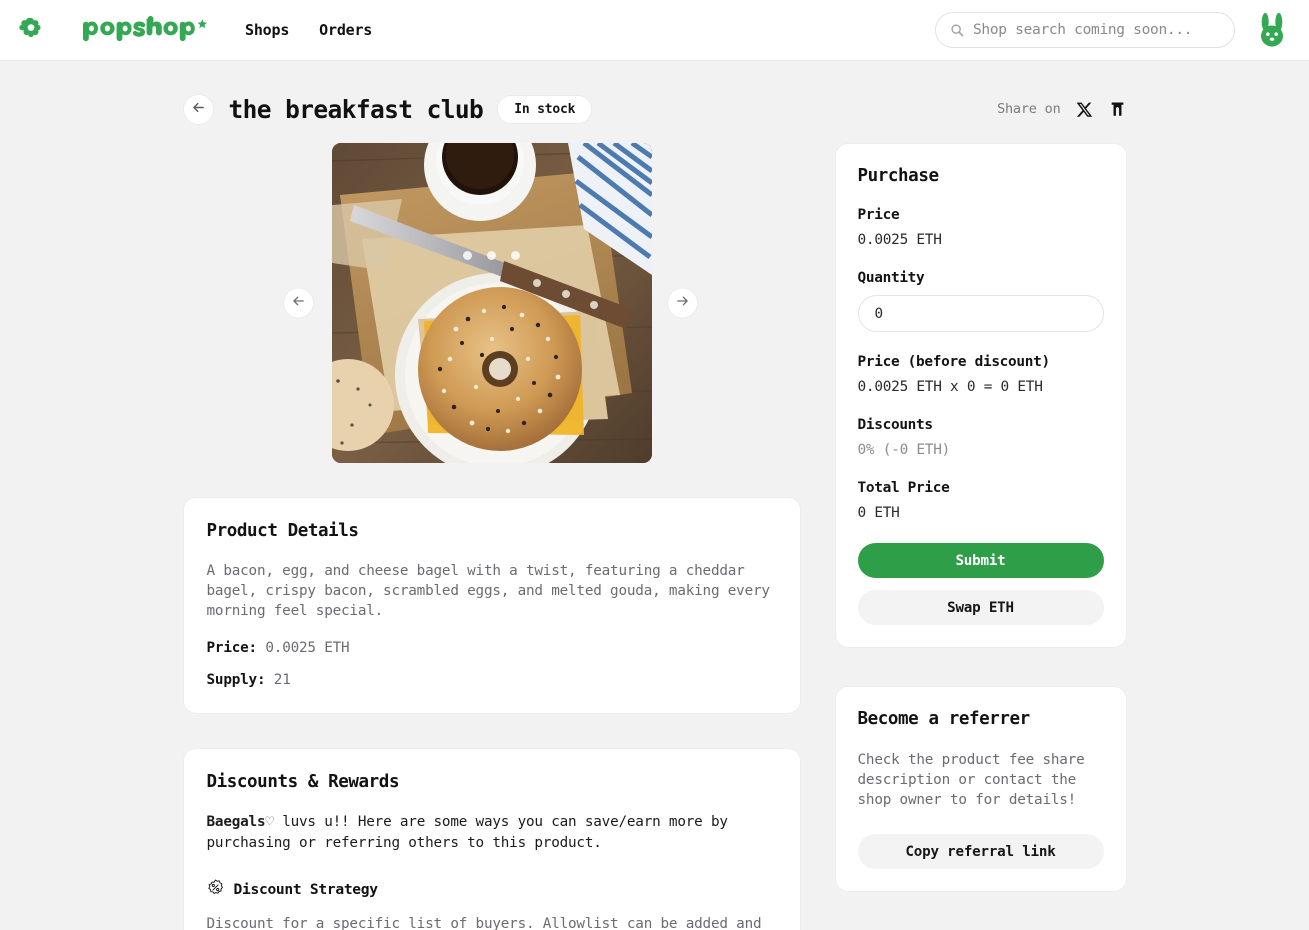 Image resolution: width=1309 pixels, height=930 pixels. I want to click on top-navigation-bar: Shops Orders, so click(654, 30).